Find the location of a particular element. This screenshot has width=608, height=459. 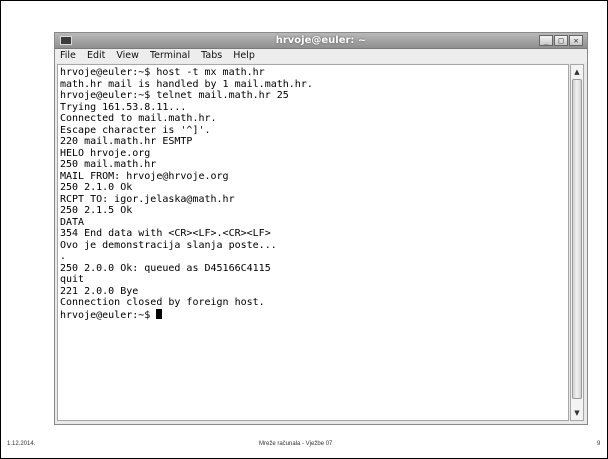

menu-bar: File Edit View Terminal Tabs Help is located at coordinates (321, 56).